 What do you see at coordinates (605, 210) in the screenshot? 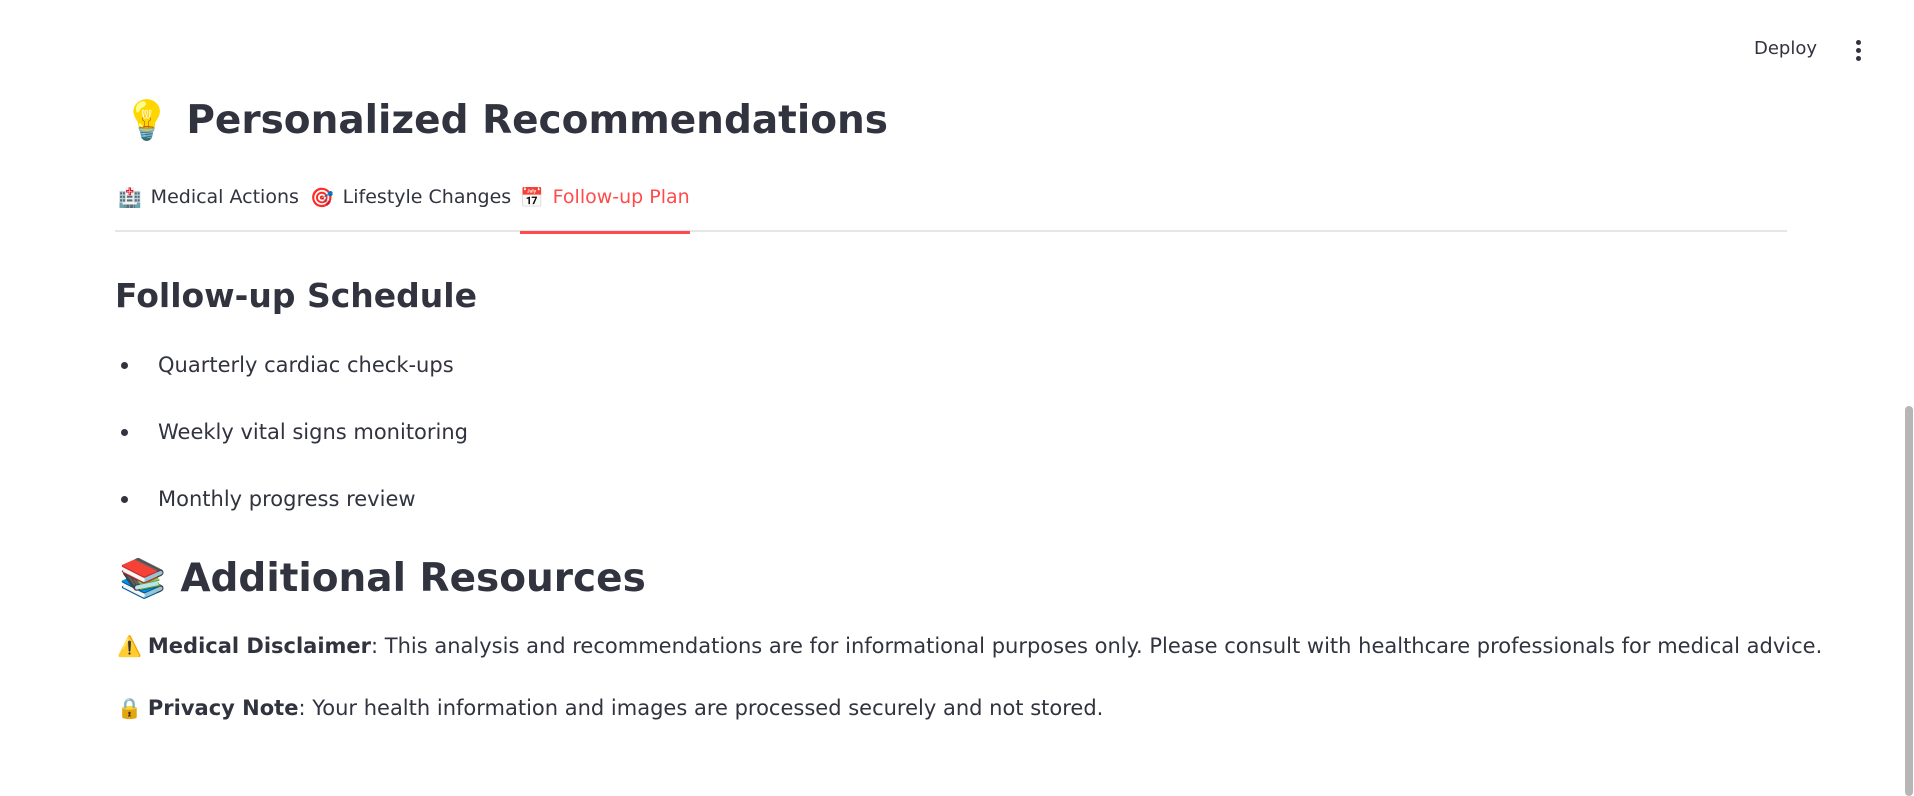
I see `tab-follow-up-plan: 📅 Follow-up Plan` at bounding box center [605, 210].